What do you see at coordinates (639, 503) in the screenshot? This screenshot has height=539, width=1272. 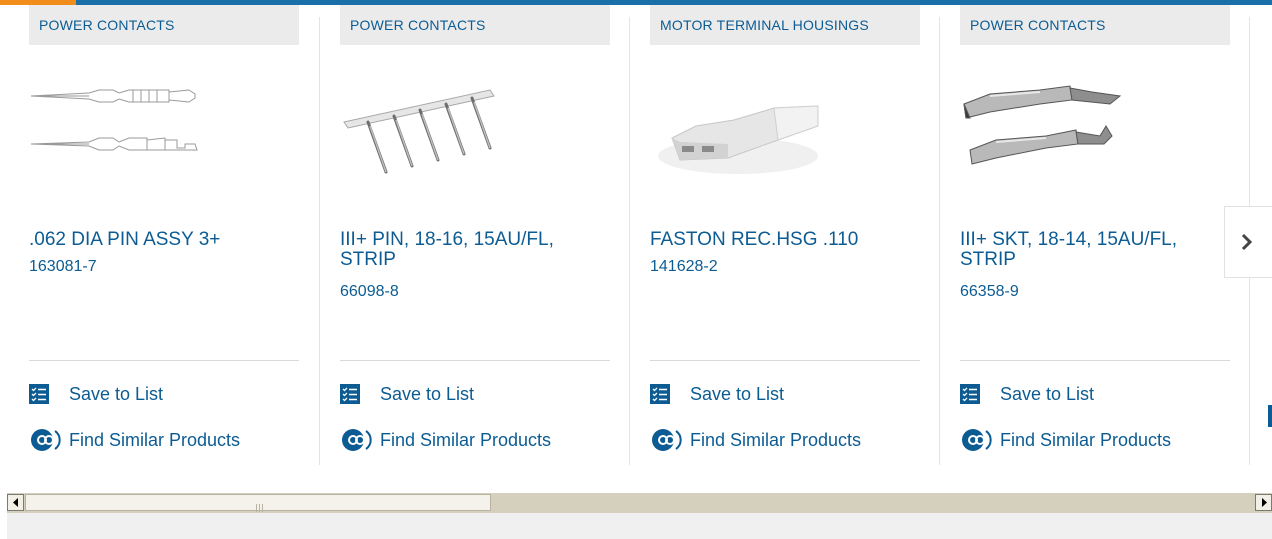 I see `horizontal-scrollbar` at bounding box center [639, 503].